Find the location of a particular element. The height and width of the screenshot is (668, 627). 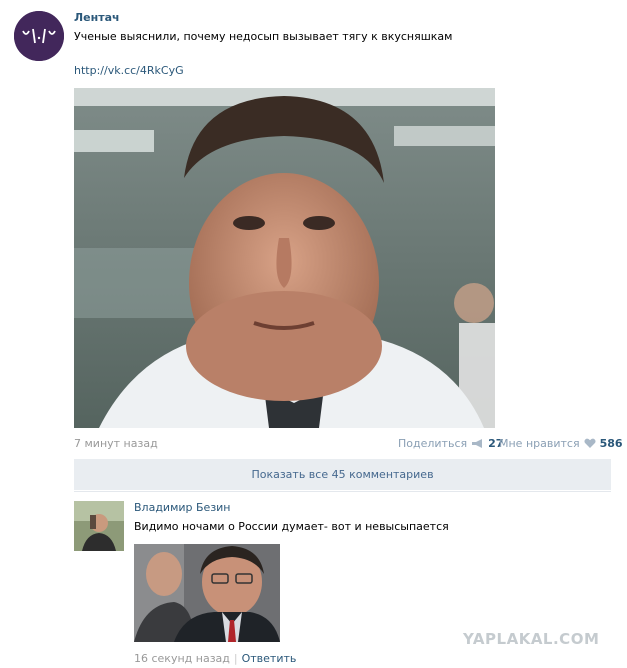

commenter-photo is located at coordinates (99, 526).